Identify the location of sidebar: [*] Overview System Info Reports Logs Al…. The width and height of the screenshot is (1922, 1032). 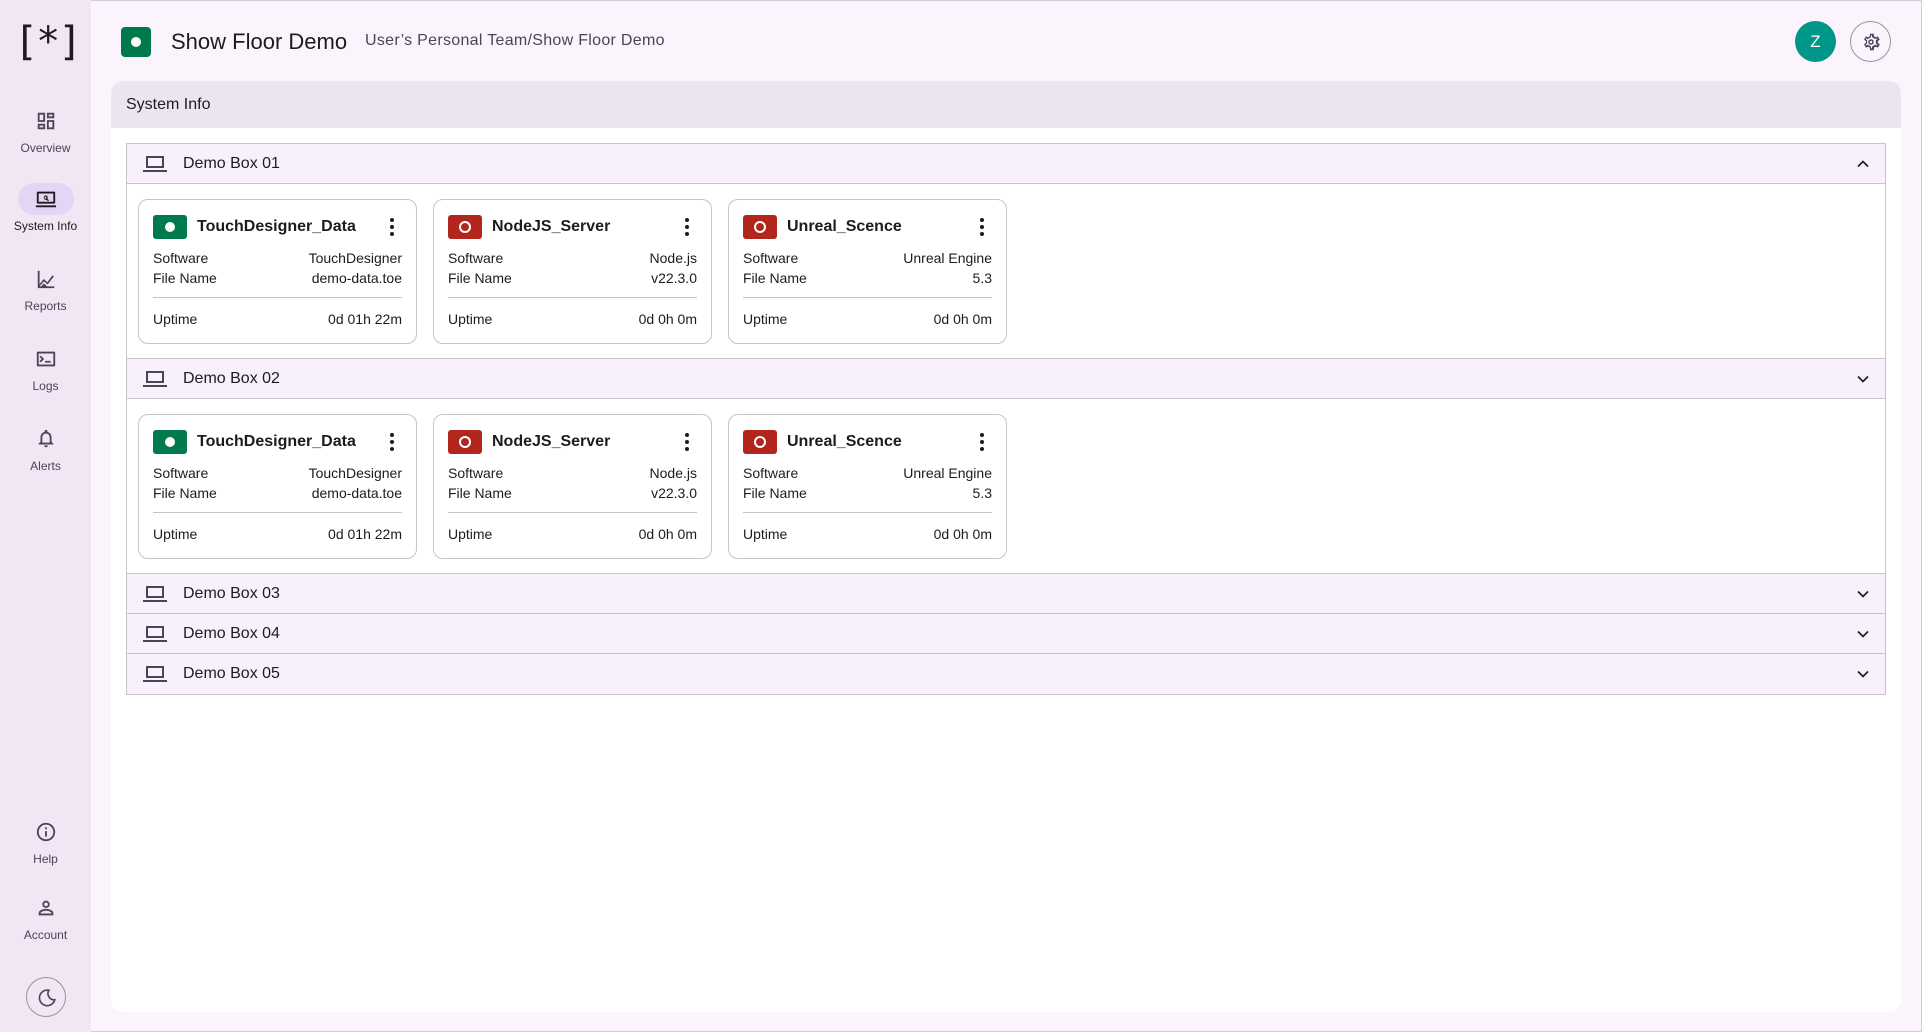
(45, 516).